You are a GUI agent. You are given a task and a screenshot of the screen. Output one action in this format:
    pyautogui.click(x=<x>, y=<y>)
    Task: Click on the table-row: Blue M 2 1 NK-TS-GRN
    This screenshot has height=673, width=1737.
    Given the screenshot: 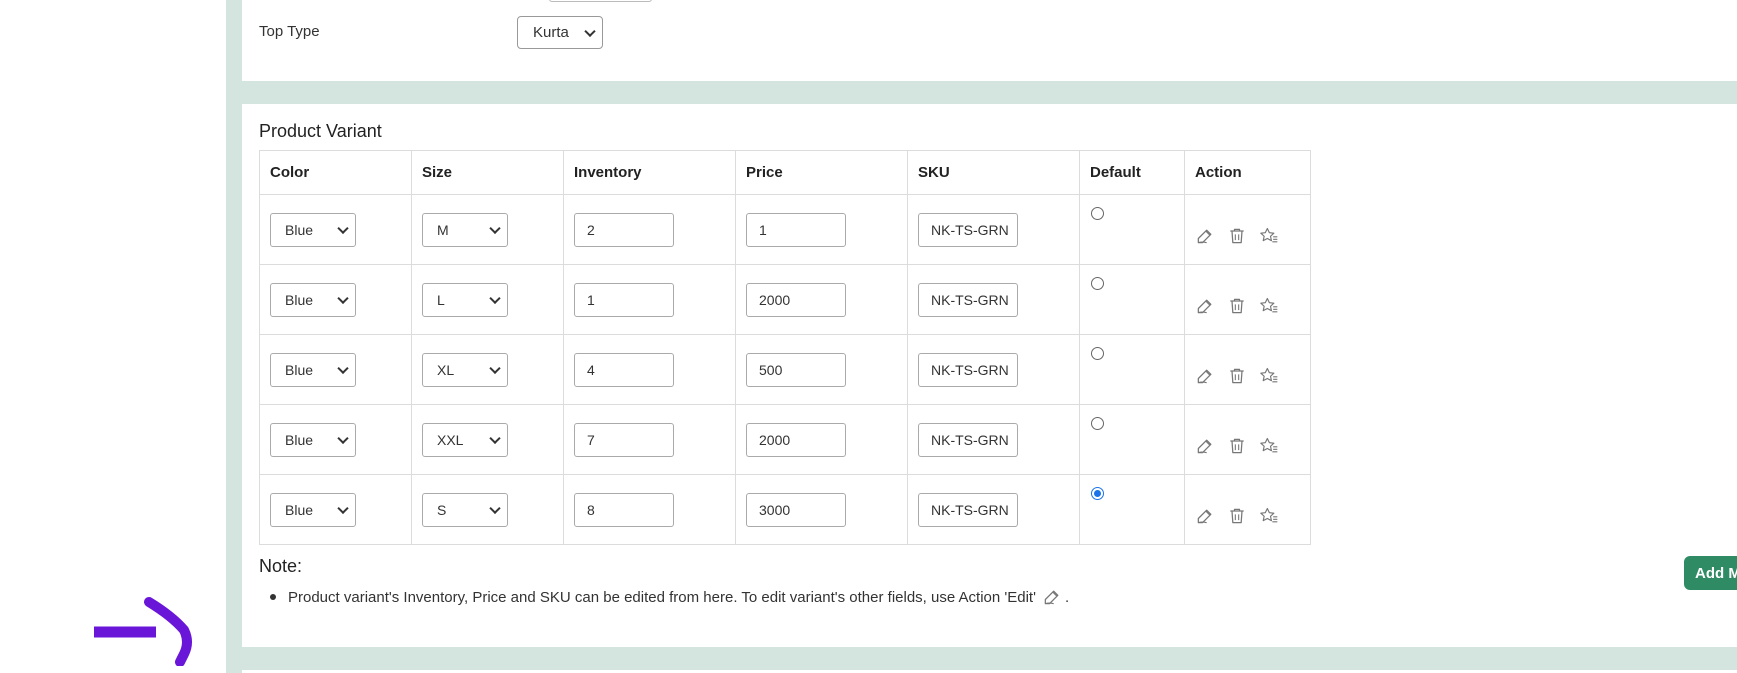 What is the action you would take?
    pyautogui.click(x=785, y=229)
    